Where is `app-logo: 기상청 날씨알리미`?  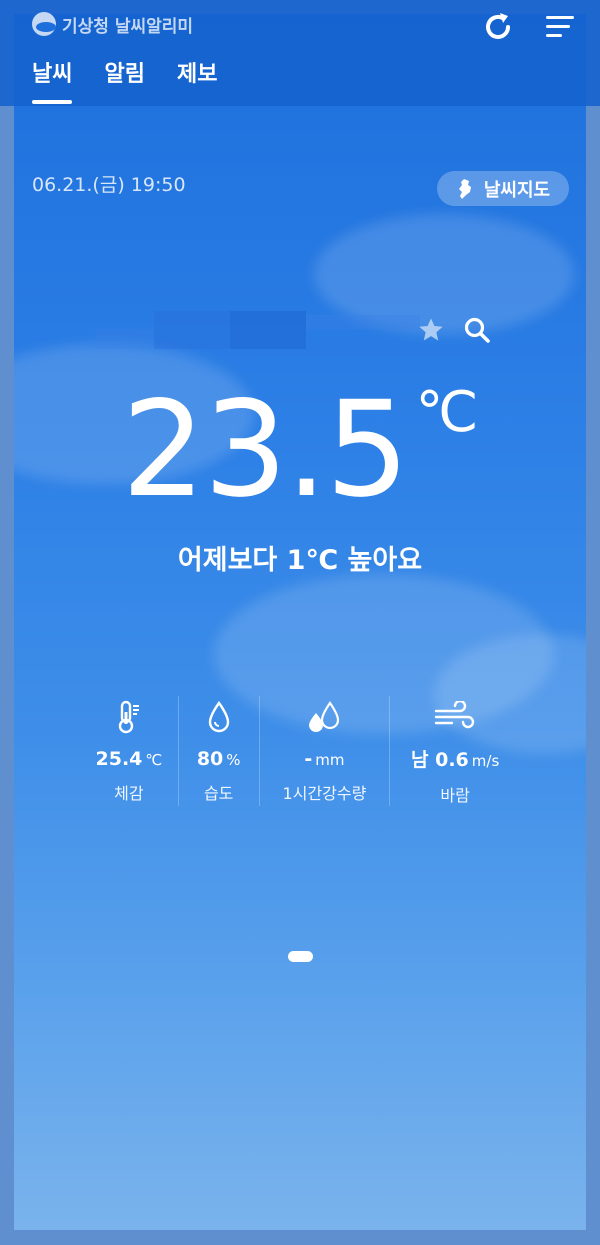
app-logo: 기상청 날씨알리미 is located at coordinates (112, 24).